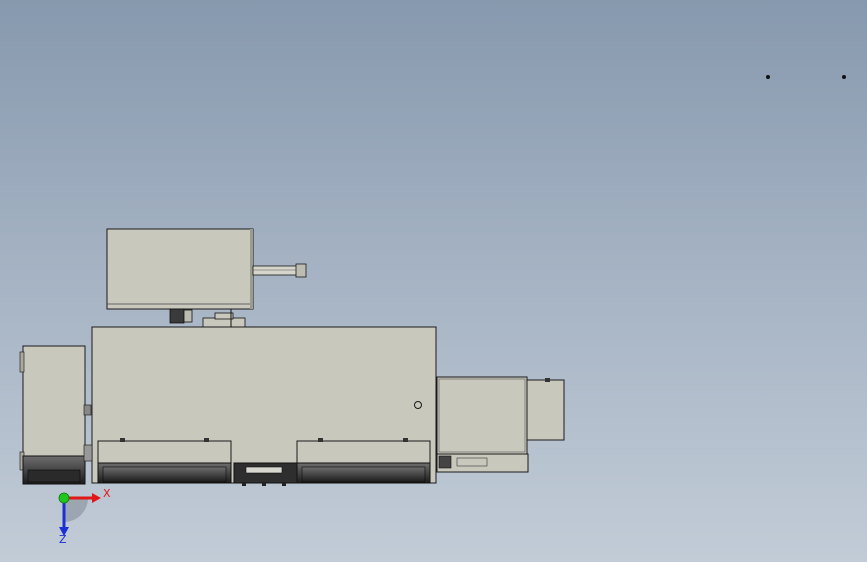 This screenshot has width=867, height=562. I want to click on y-axis-origin, so click(64, 498).